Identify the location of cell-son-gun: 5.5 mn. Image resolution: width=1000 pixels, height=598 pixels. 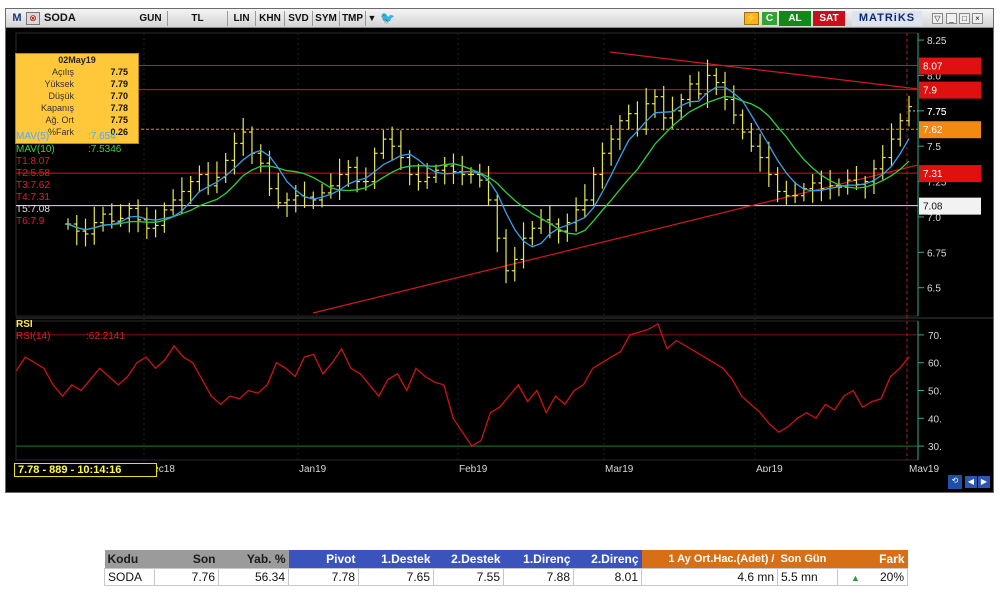
(807, 576).